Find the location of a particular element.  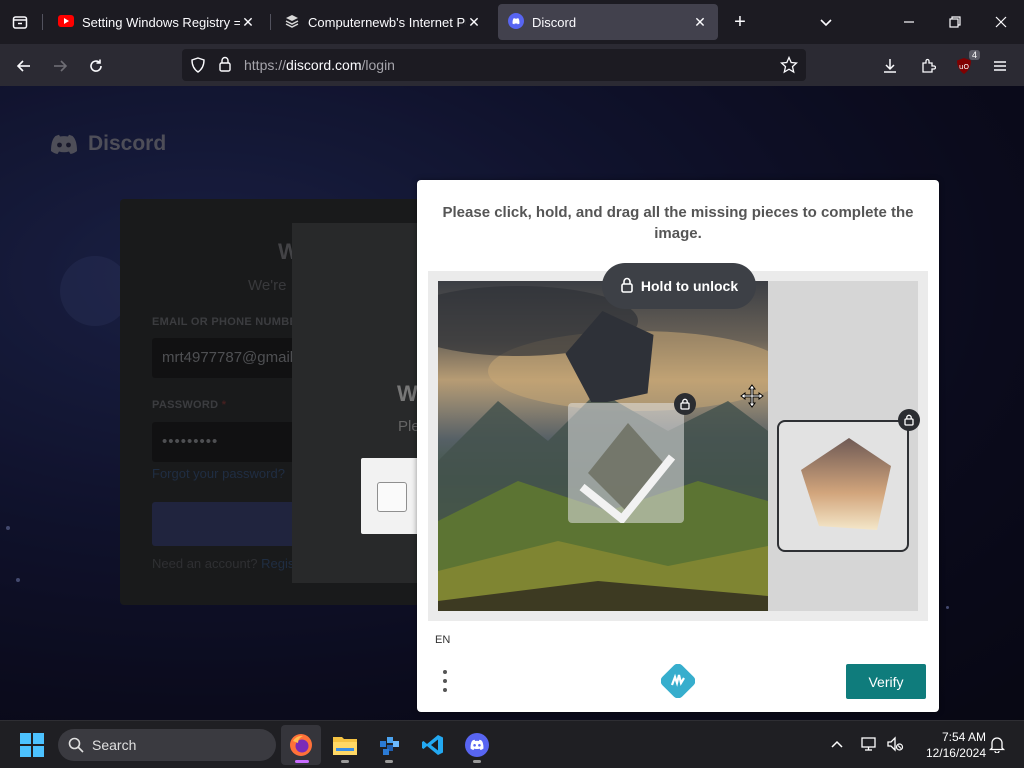

hcaptcha-checkbox is located at coordinates (392, 497).